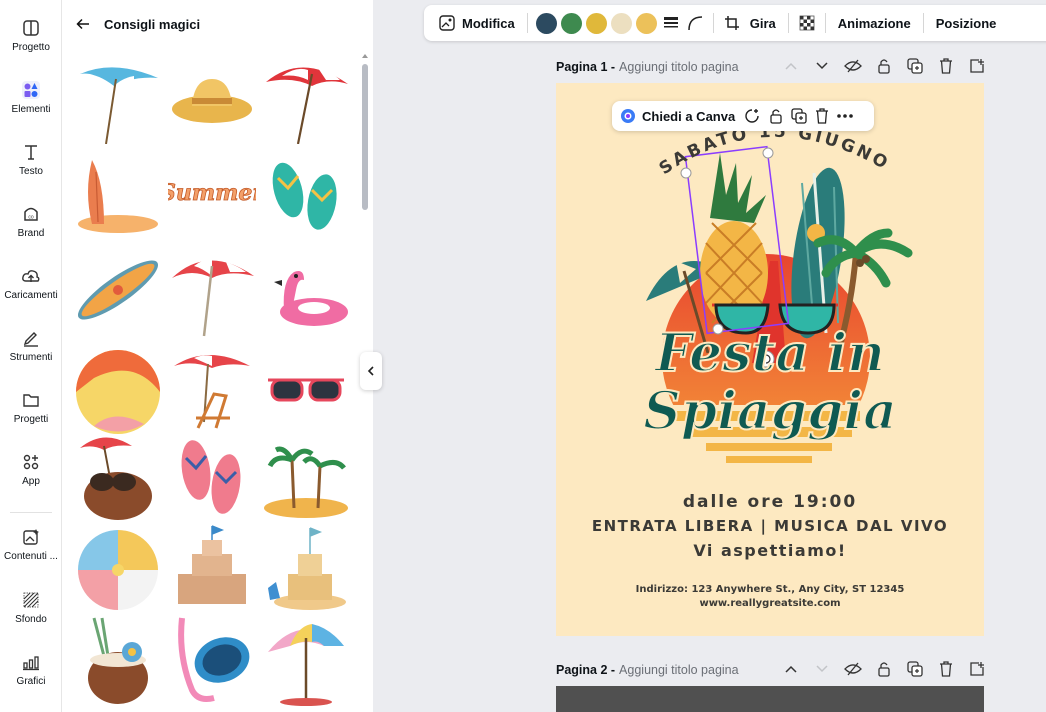 This screenshot has width=1046, height=712. I want to click on rail-item-app: App, so click(31, 474).